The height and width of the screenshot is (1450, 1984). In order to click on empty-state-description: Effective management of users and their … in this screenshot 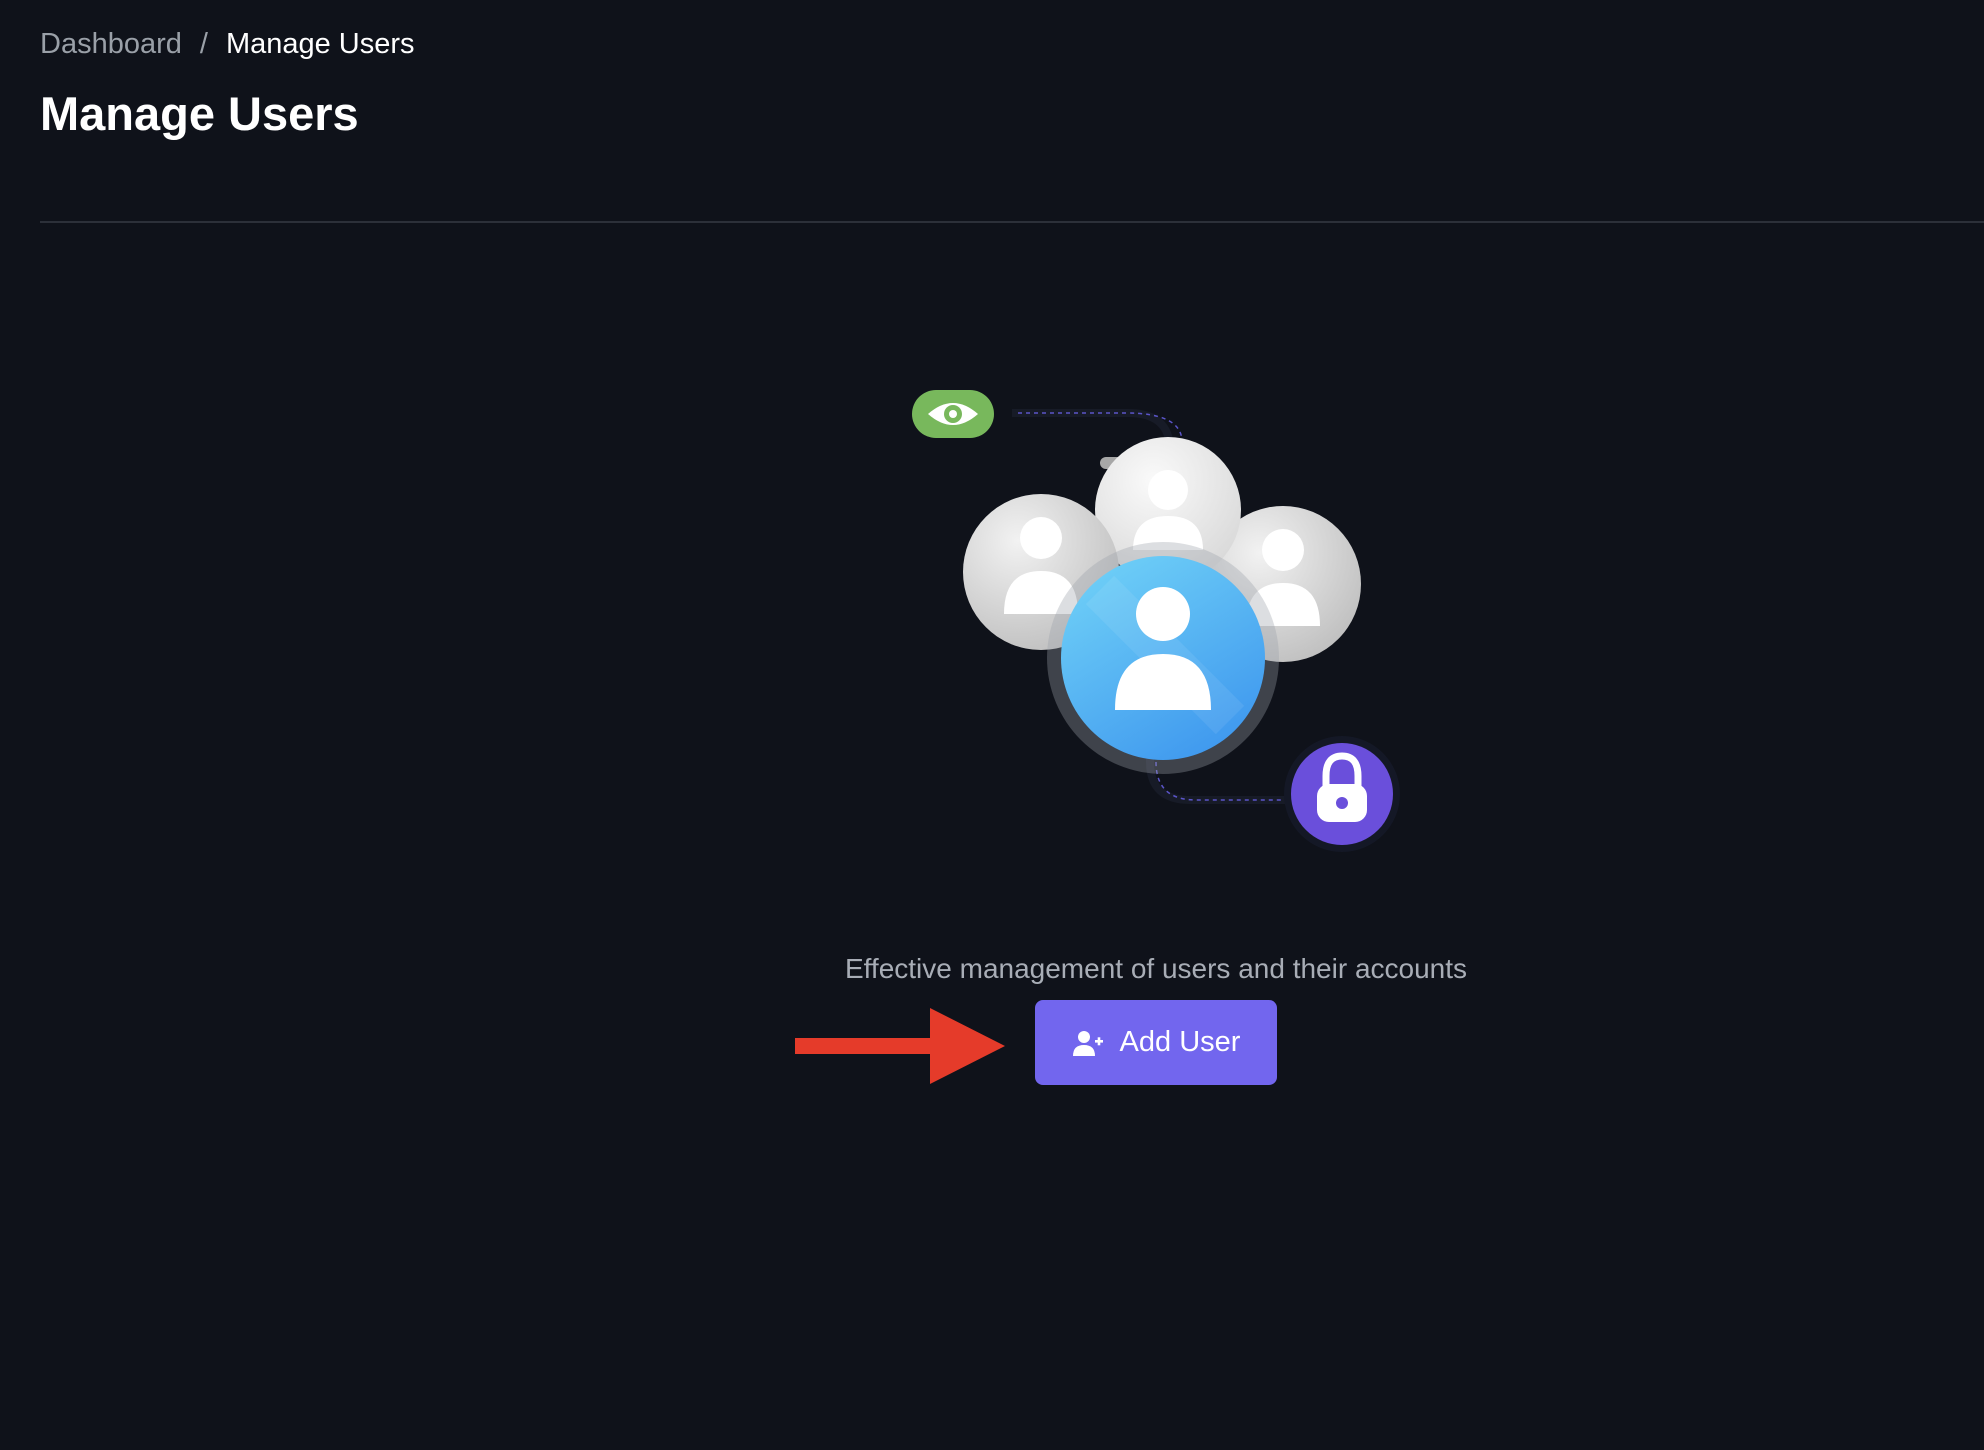, I will do `click(1156, 968)`.